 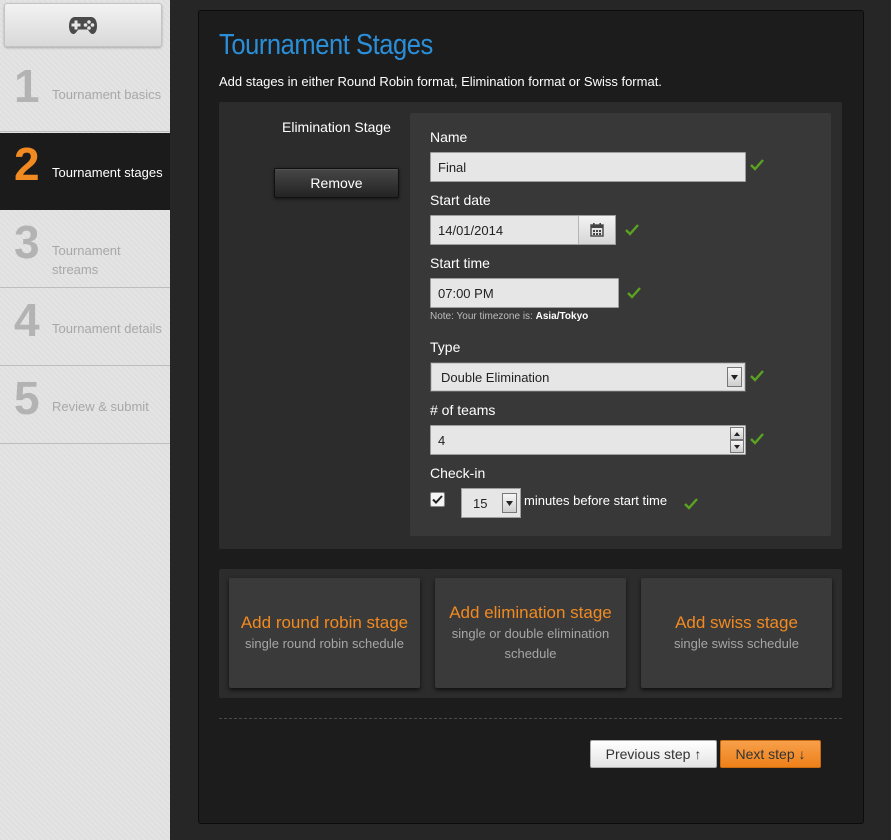 I want to click on next-step-button: Next step ↓, so click(x=770, y=754).